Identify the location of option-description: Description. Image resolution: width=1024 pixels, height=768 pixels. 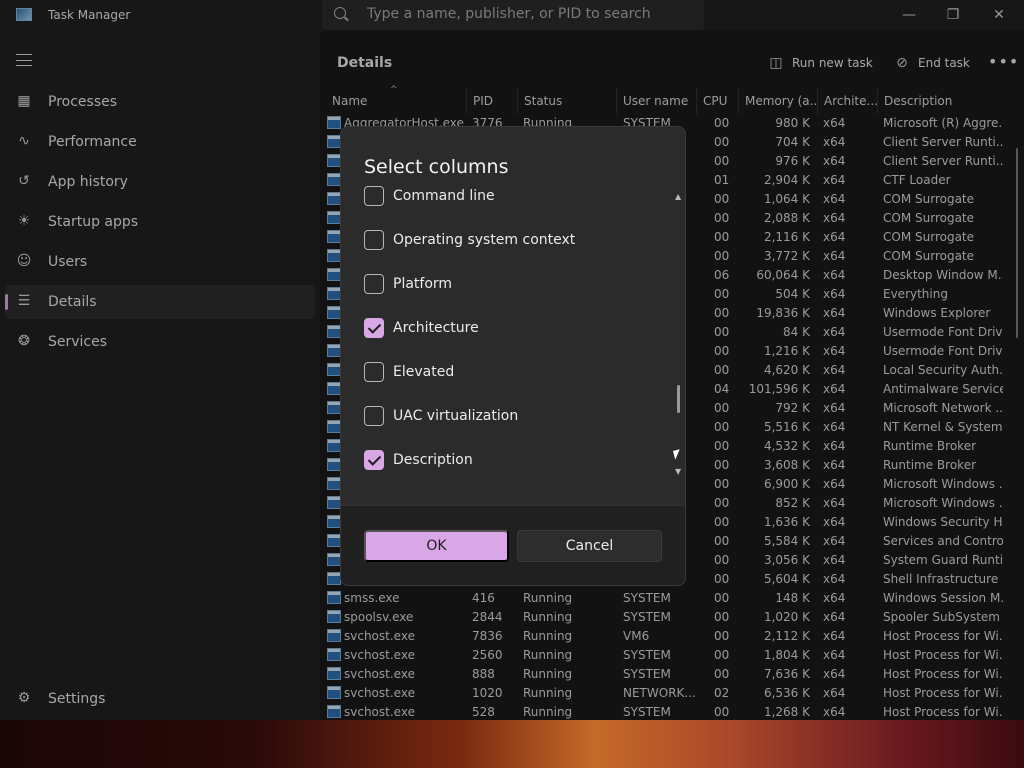
(418, 460).